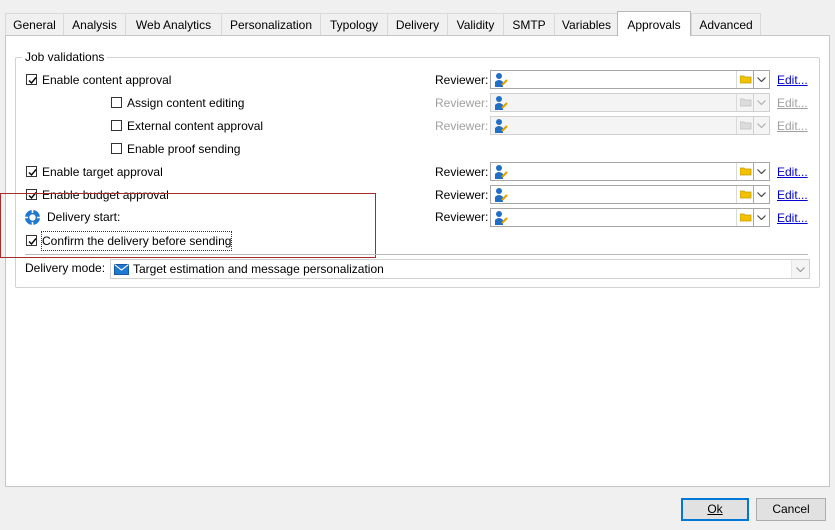 The width and height of the screenshot is (835, 530). I want to click on ok-button: Ok, so click(715, 509).